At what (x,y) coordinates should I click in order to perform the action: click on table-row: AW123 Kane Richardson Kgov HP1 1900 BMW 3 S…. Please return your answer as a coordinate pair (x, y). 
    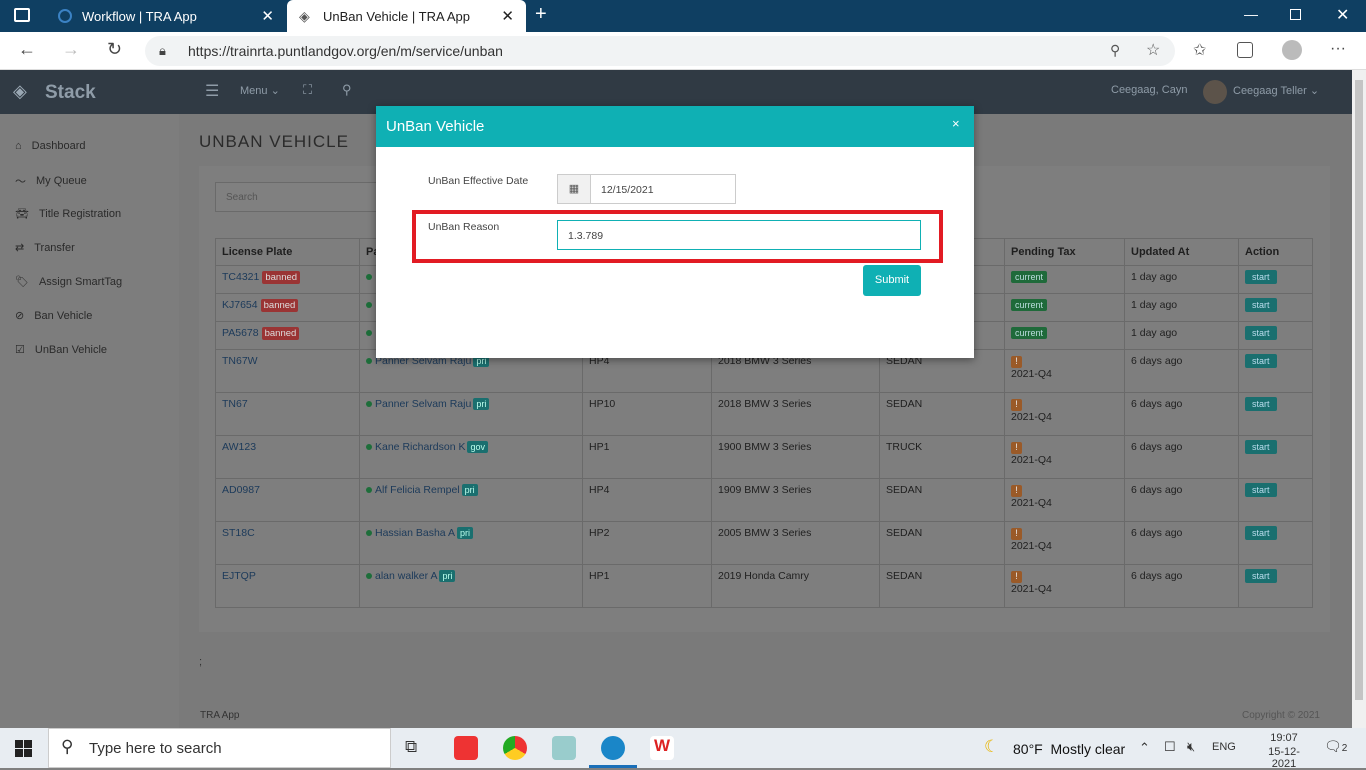
    Looking at the image, I should click on (764, 457).